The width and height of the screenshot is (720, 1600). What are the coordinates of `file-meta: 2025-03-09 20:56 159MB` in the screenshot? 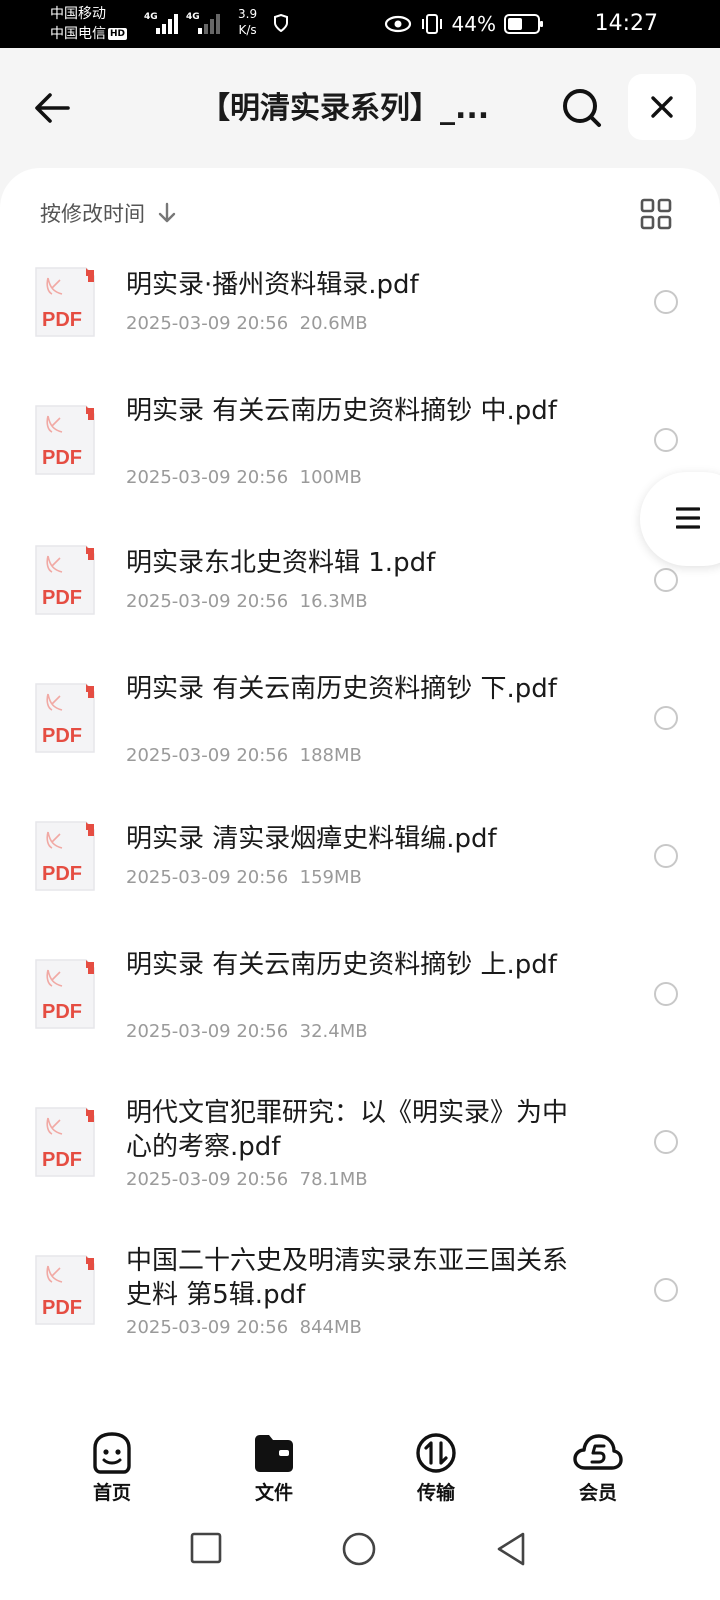 It's located at (244, 878).